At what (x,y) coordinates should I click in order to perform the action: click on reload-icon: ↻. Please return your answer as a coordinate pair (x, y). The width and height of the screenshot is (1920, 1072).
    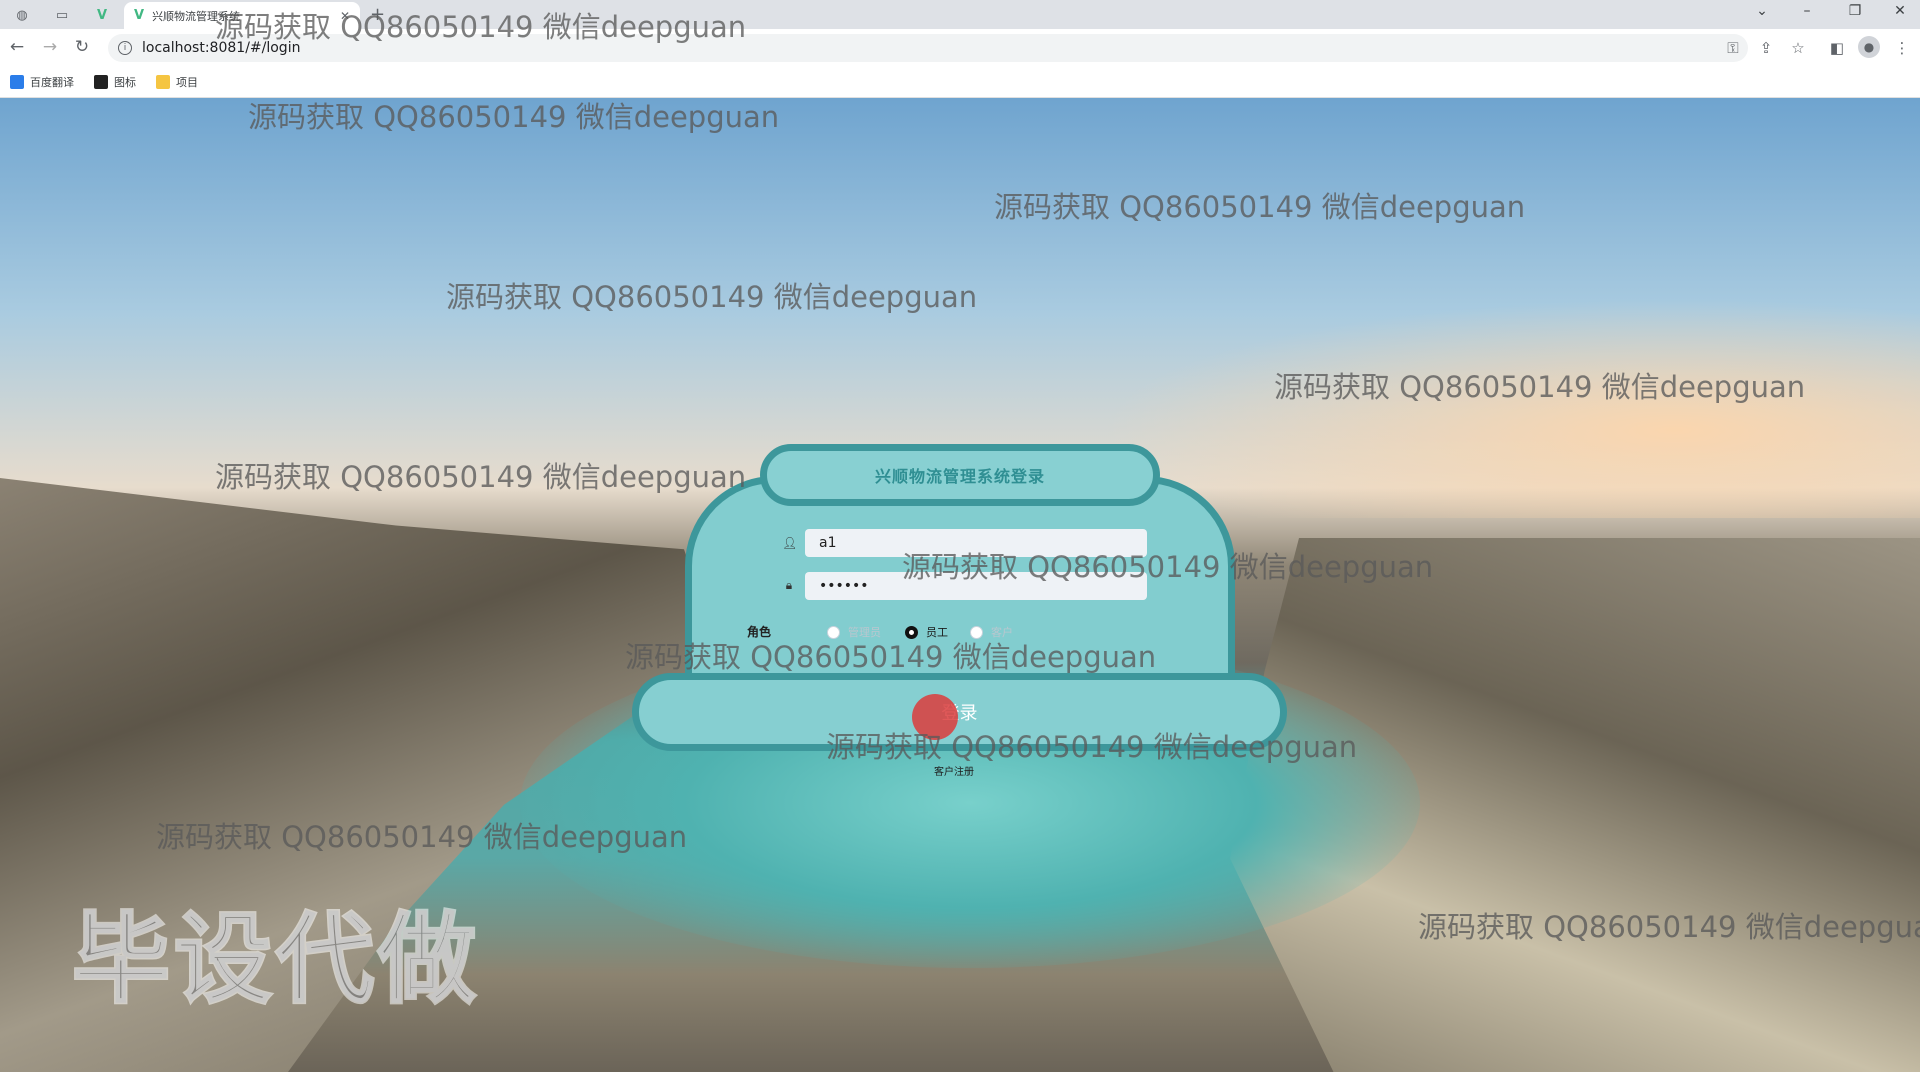
    Looking at the image, I should click on (82, 47).